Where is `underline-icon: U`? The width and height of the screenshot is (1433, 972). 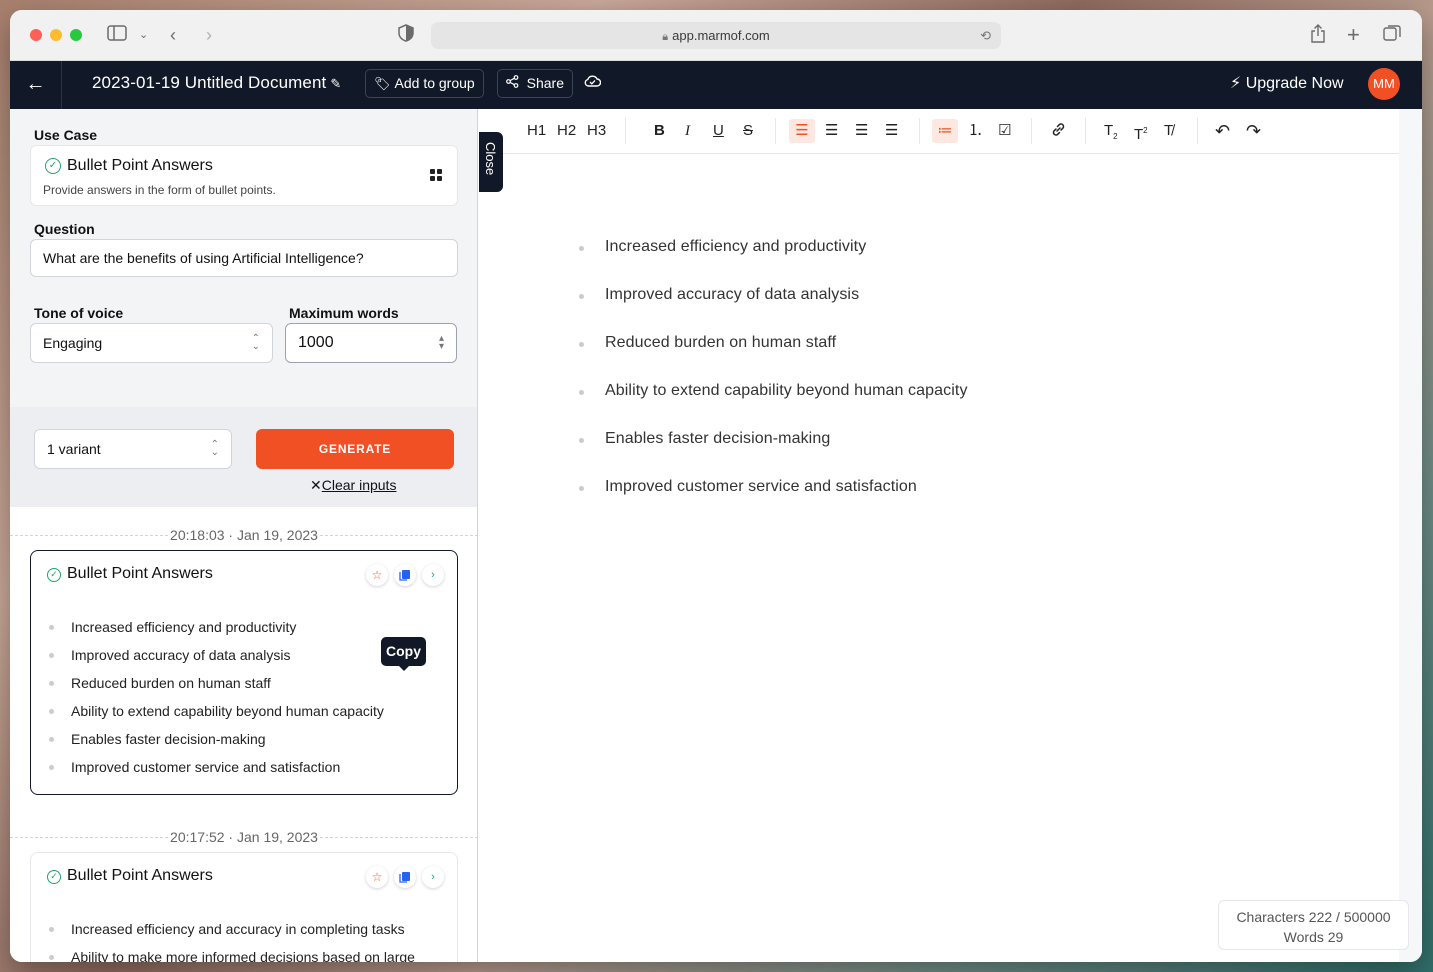
underline-icon: U is located at coordinates (718, 131).